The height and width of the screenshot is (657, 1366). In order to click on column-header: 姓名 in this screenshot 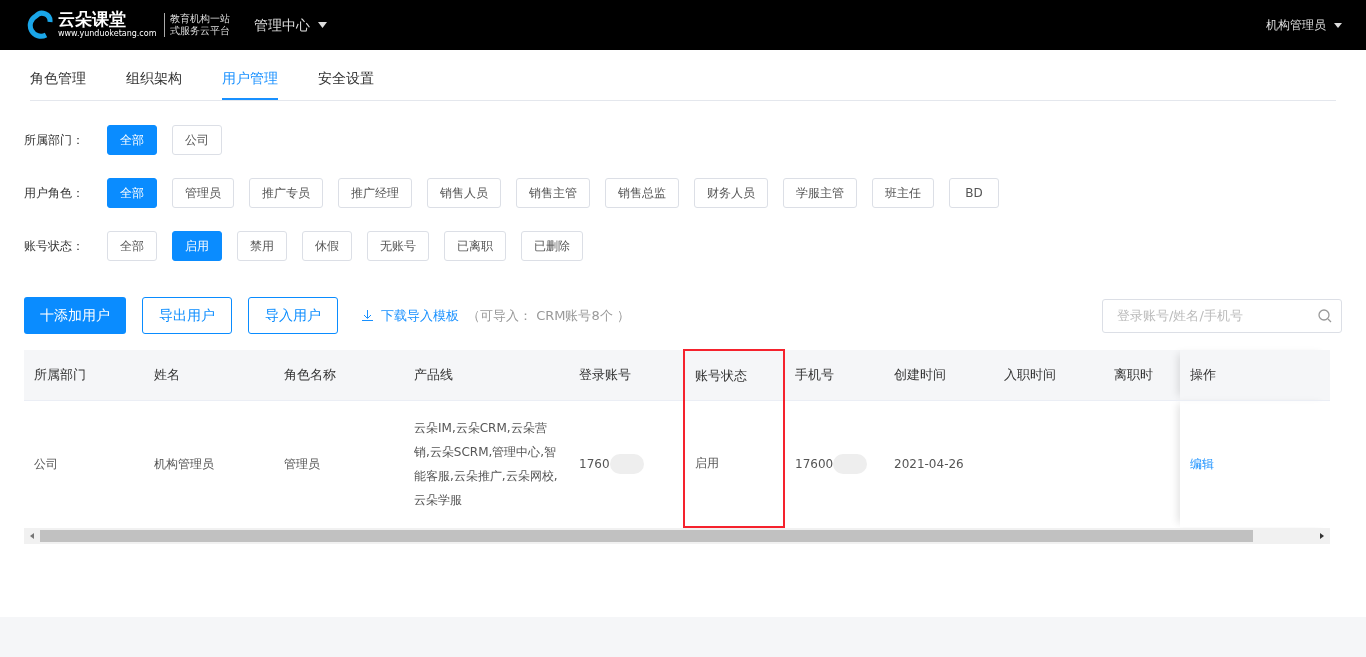, I will do `click(209, 375)`.